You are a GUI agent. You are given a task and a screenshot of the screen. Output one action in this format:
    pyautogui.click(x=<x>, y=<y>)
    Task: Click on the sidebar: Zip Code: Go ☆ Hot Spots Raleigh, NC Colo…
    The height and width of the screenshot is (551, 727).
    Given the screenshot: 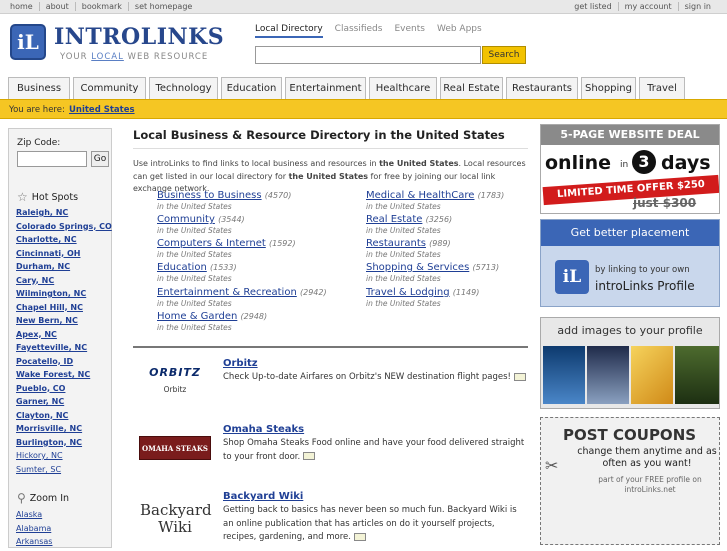 What is the action you would take?
    pyautogui.click(x=60, y=338)
    